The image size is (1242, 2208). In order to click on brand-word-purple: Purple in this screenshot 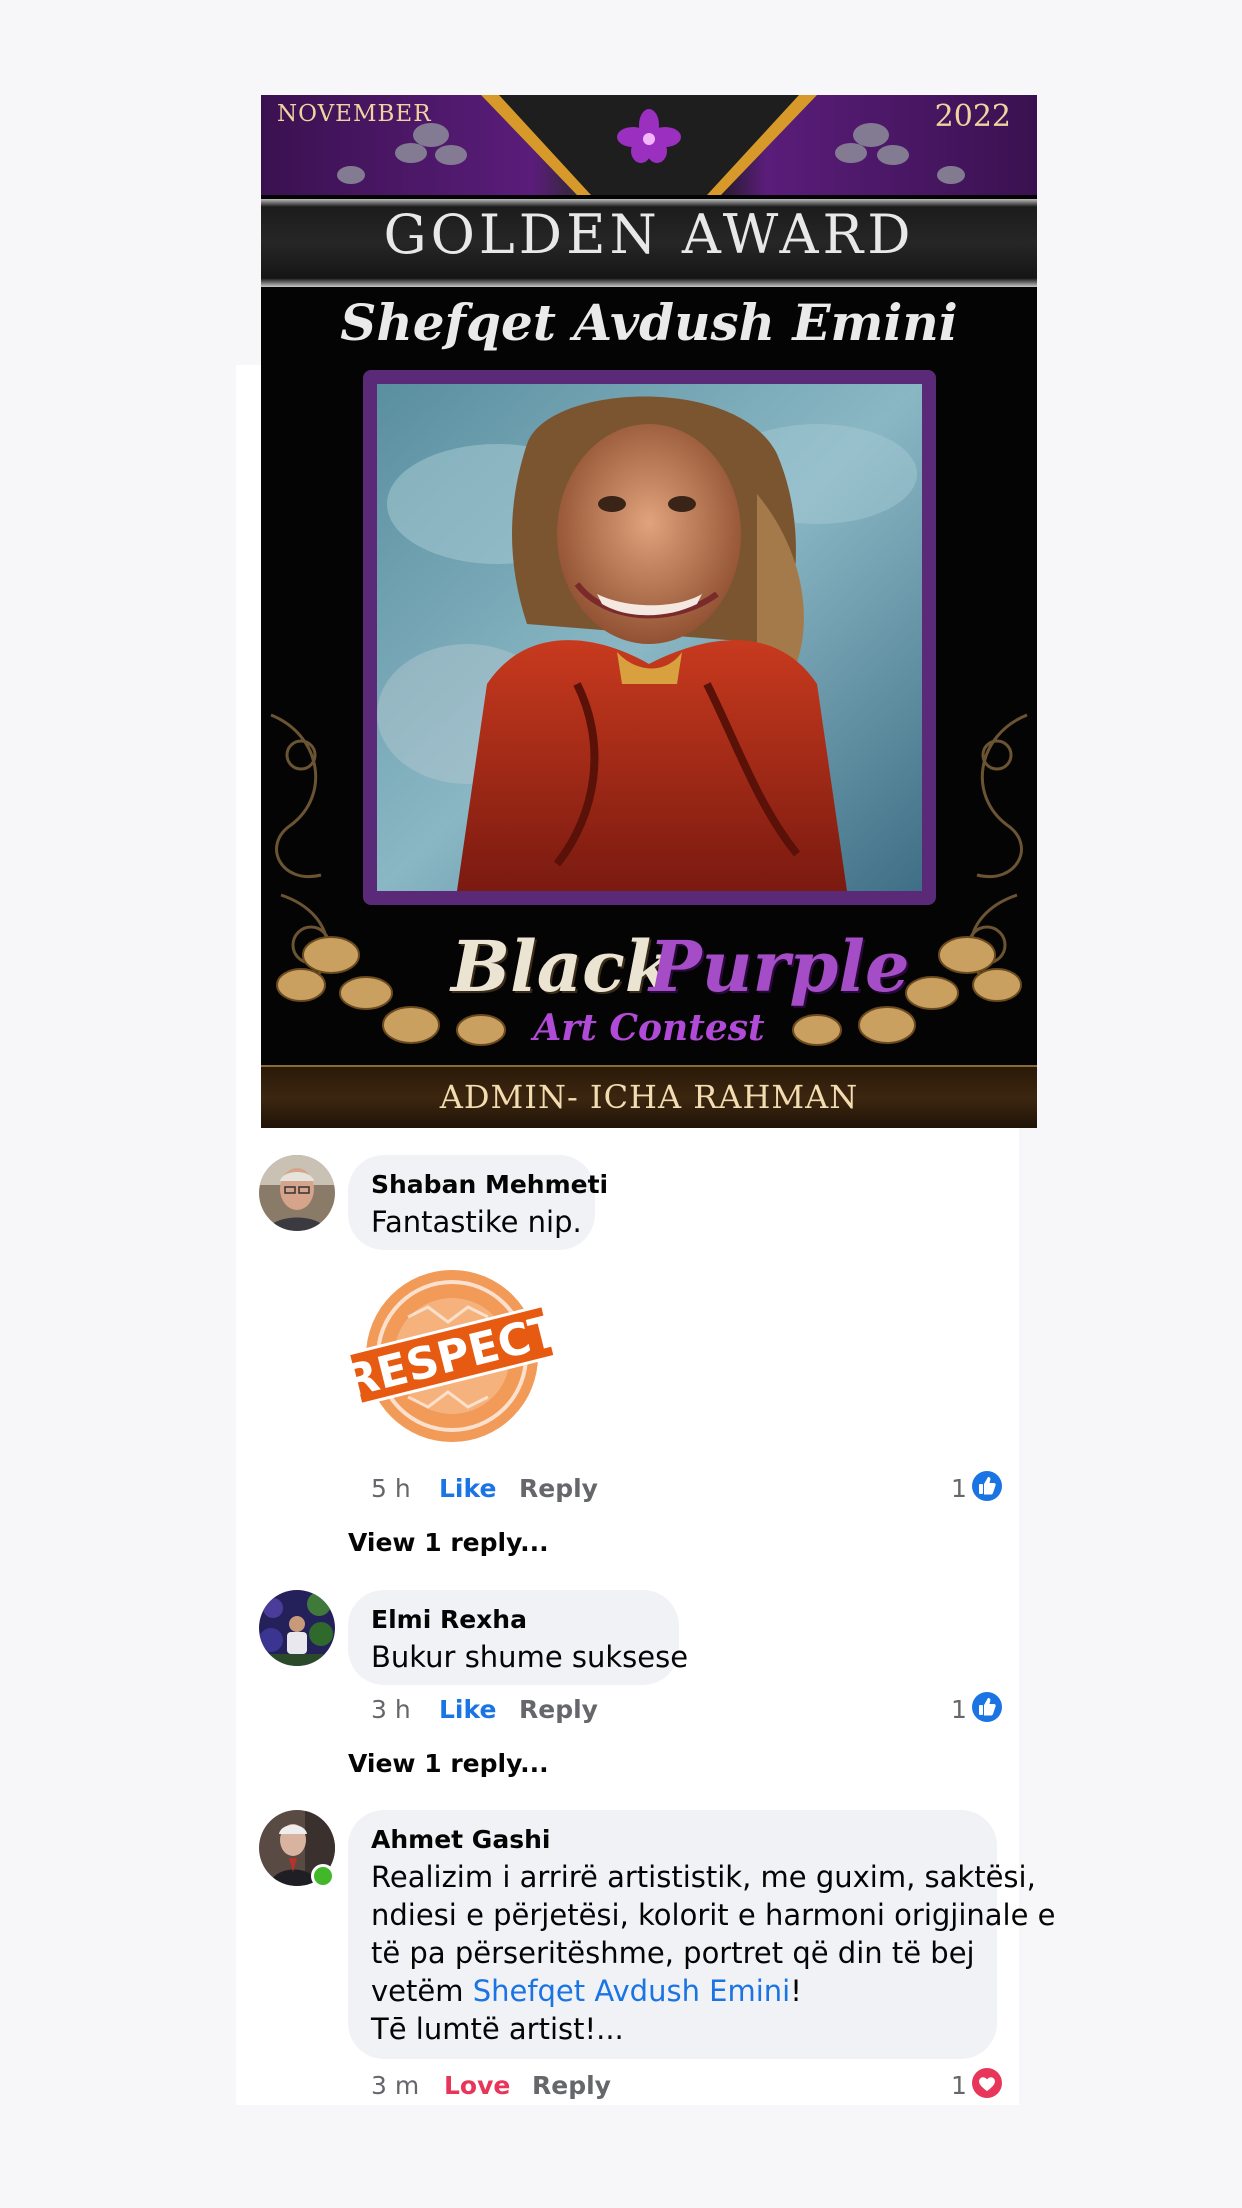, I will do `click(779, 966)`.